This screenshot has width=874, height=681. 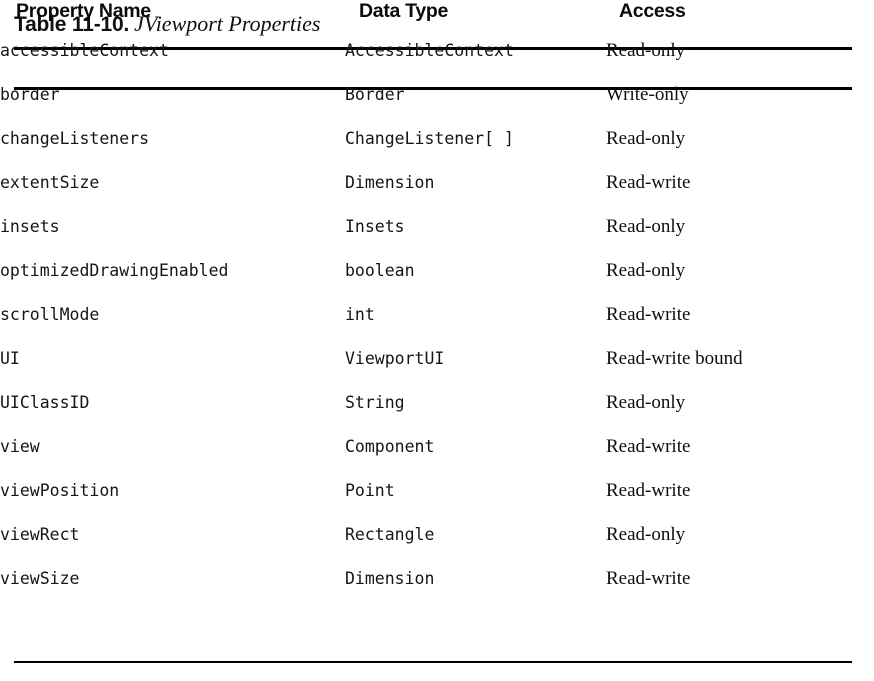 What do you see at coordinates (375, 402) in the screenshot?
I see `cell-data-type: String` at bounding box center [375, 402].